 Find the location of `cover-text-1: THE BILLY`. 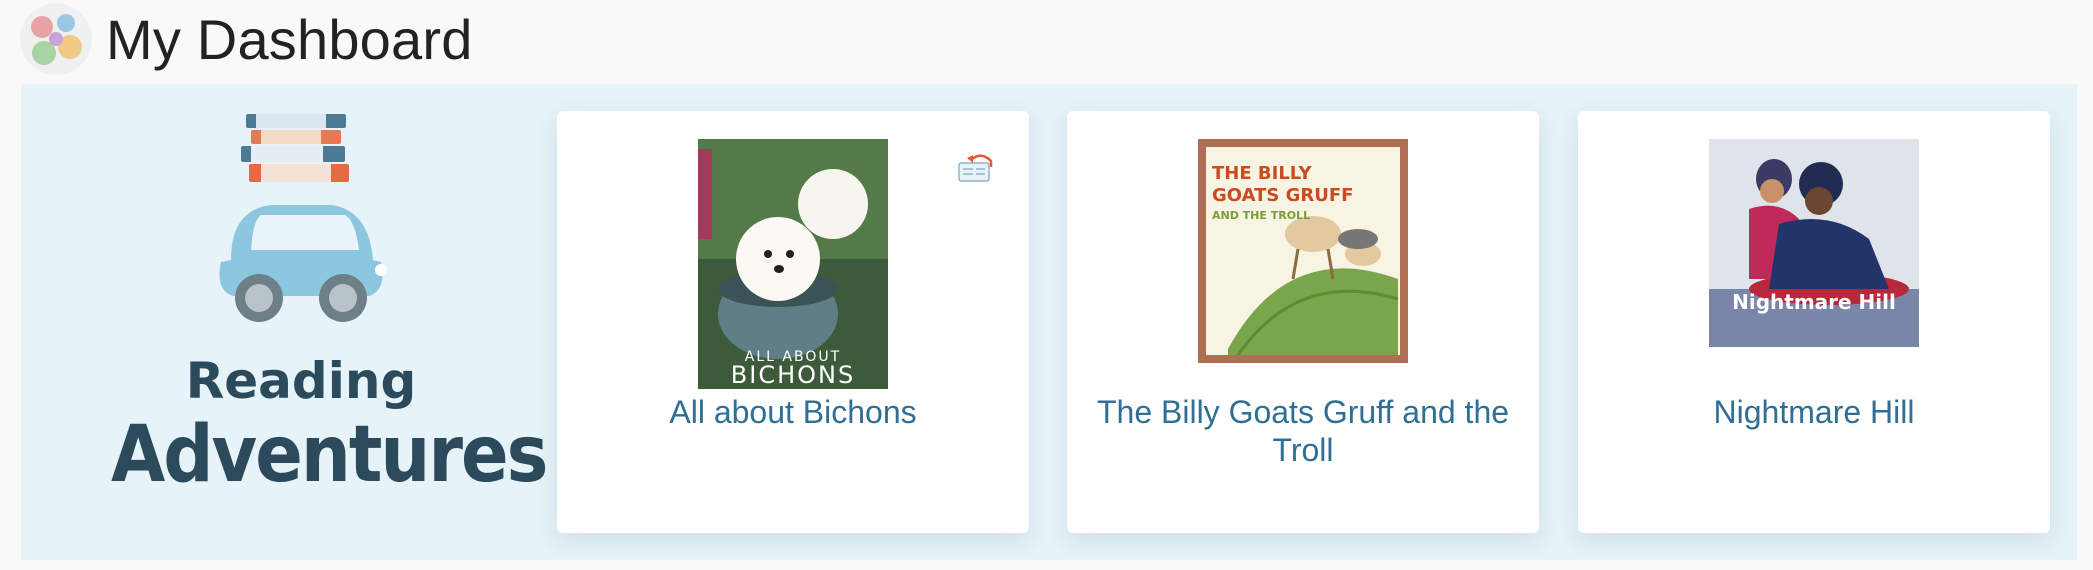

cover-text-1: THE BILLY is located at coordinates (1262, 173).